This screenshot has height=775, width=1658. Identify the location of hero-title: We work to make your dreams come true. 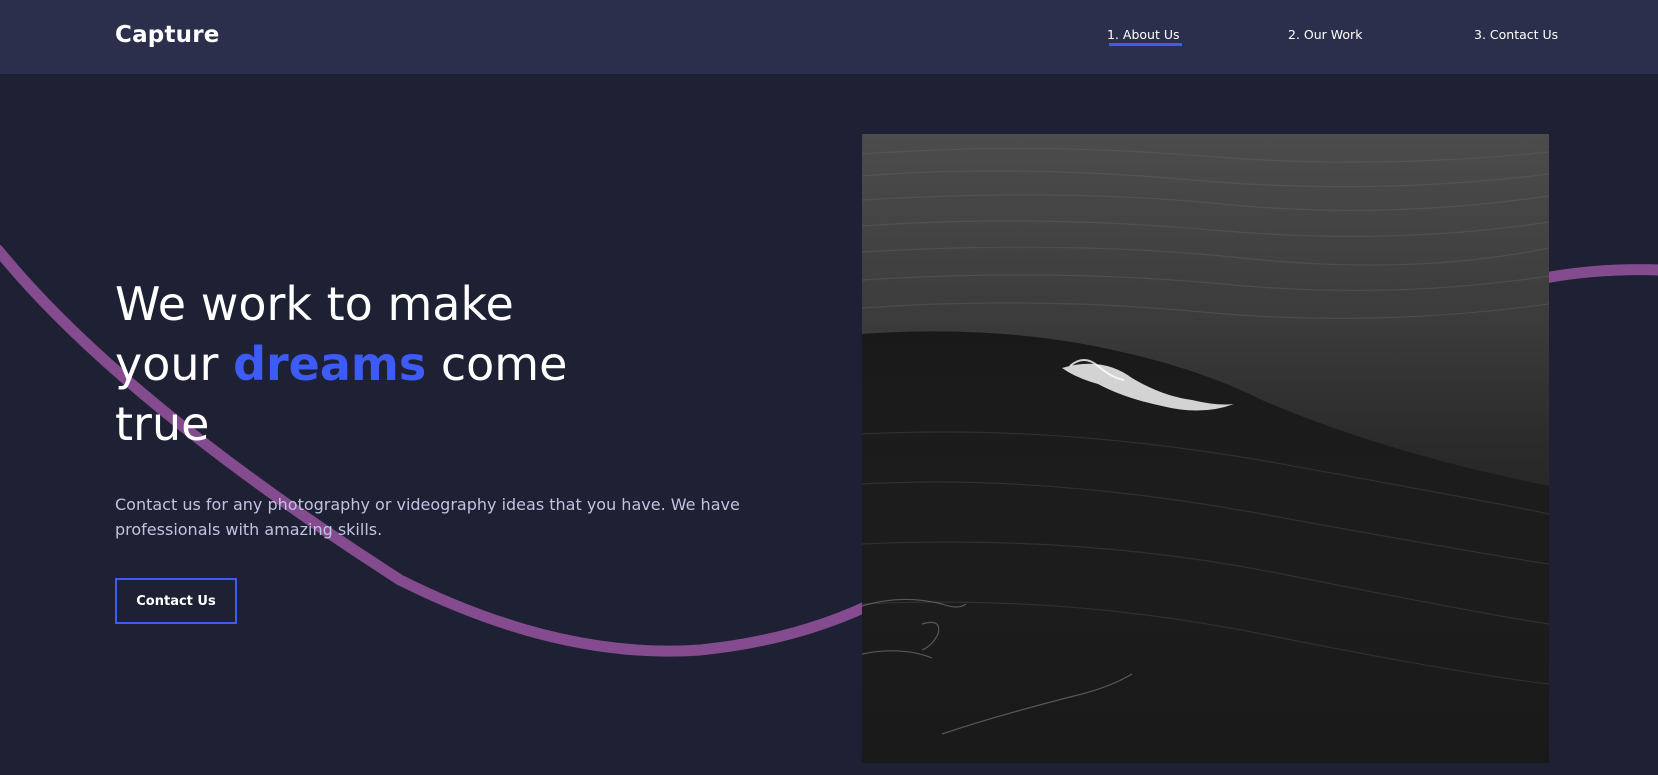
(341, 364).